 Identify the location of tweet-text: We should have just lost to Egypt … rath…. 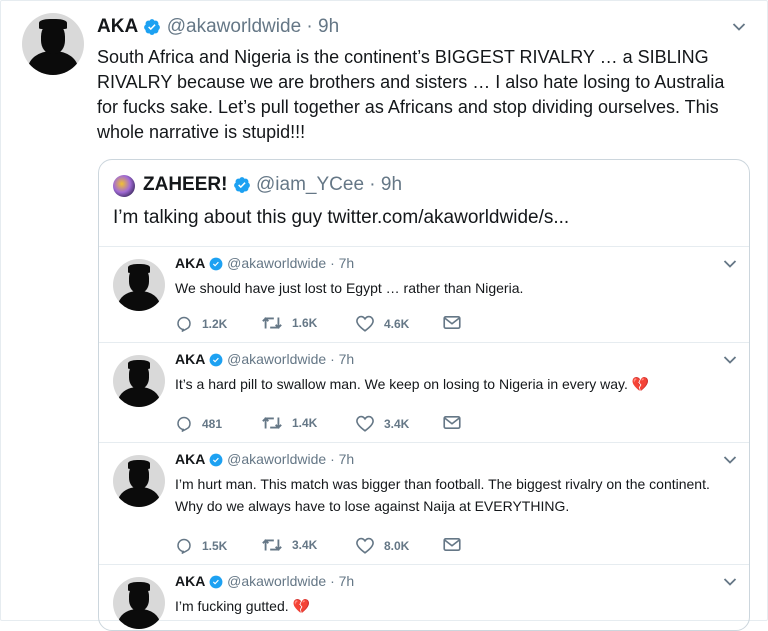
(349, 288).